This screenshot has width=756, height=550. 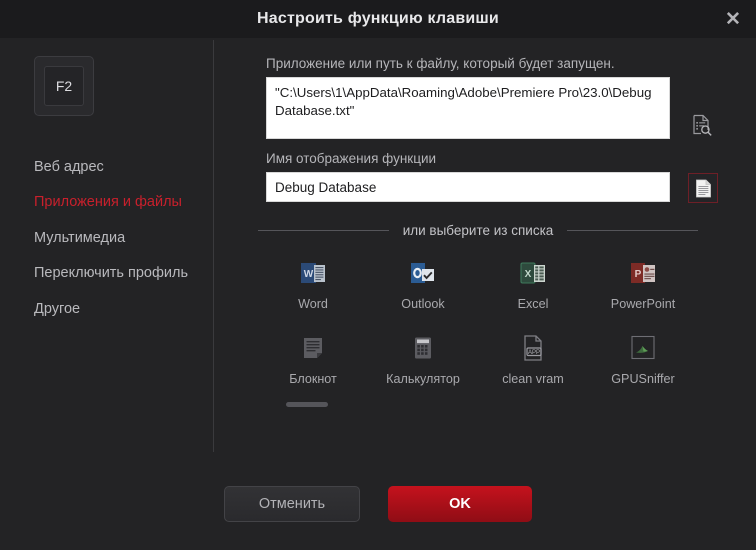 I want to click on file-search-icon, so click(x=702, y=125).